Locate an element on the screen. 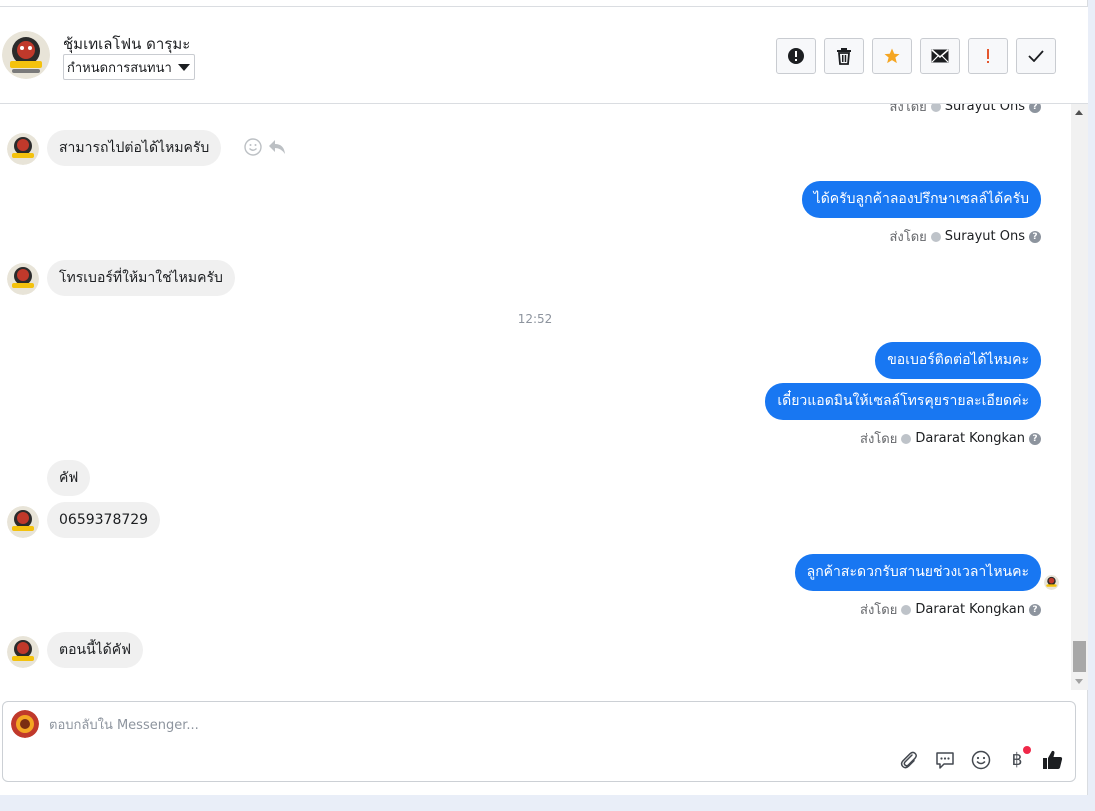  baht-symbol: ฿ is located at coordinates (1017, 760).